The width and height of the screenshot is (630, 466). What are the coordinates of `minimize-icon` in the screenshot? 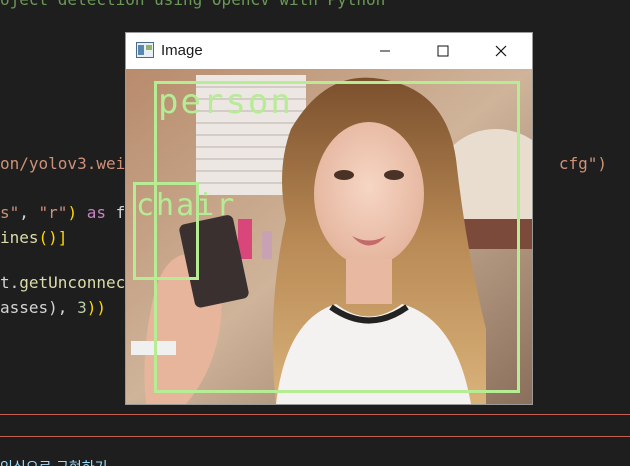 It's located at (385, 51).